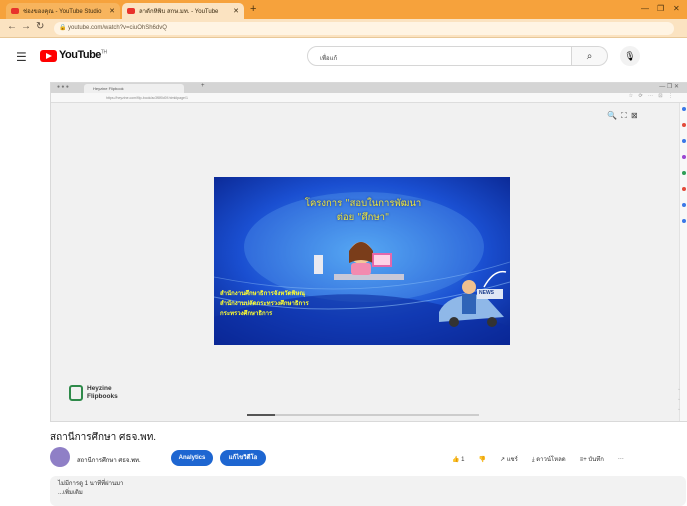 The image size is (687, 506). What do you see at coordinates (368, 493) in the screenshot?
I see `description-more-link: ...เพิ่มเติม` at bounding box center [368, 493].